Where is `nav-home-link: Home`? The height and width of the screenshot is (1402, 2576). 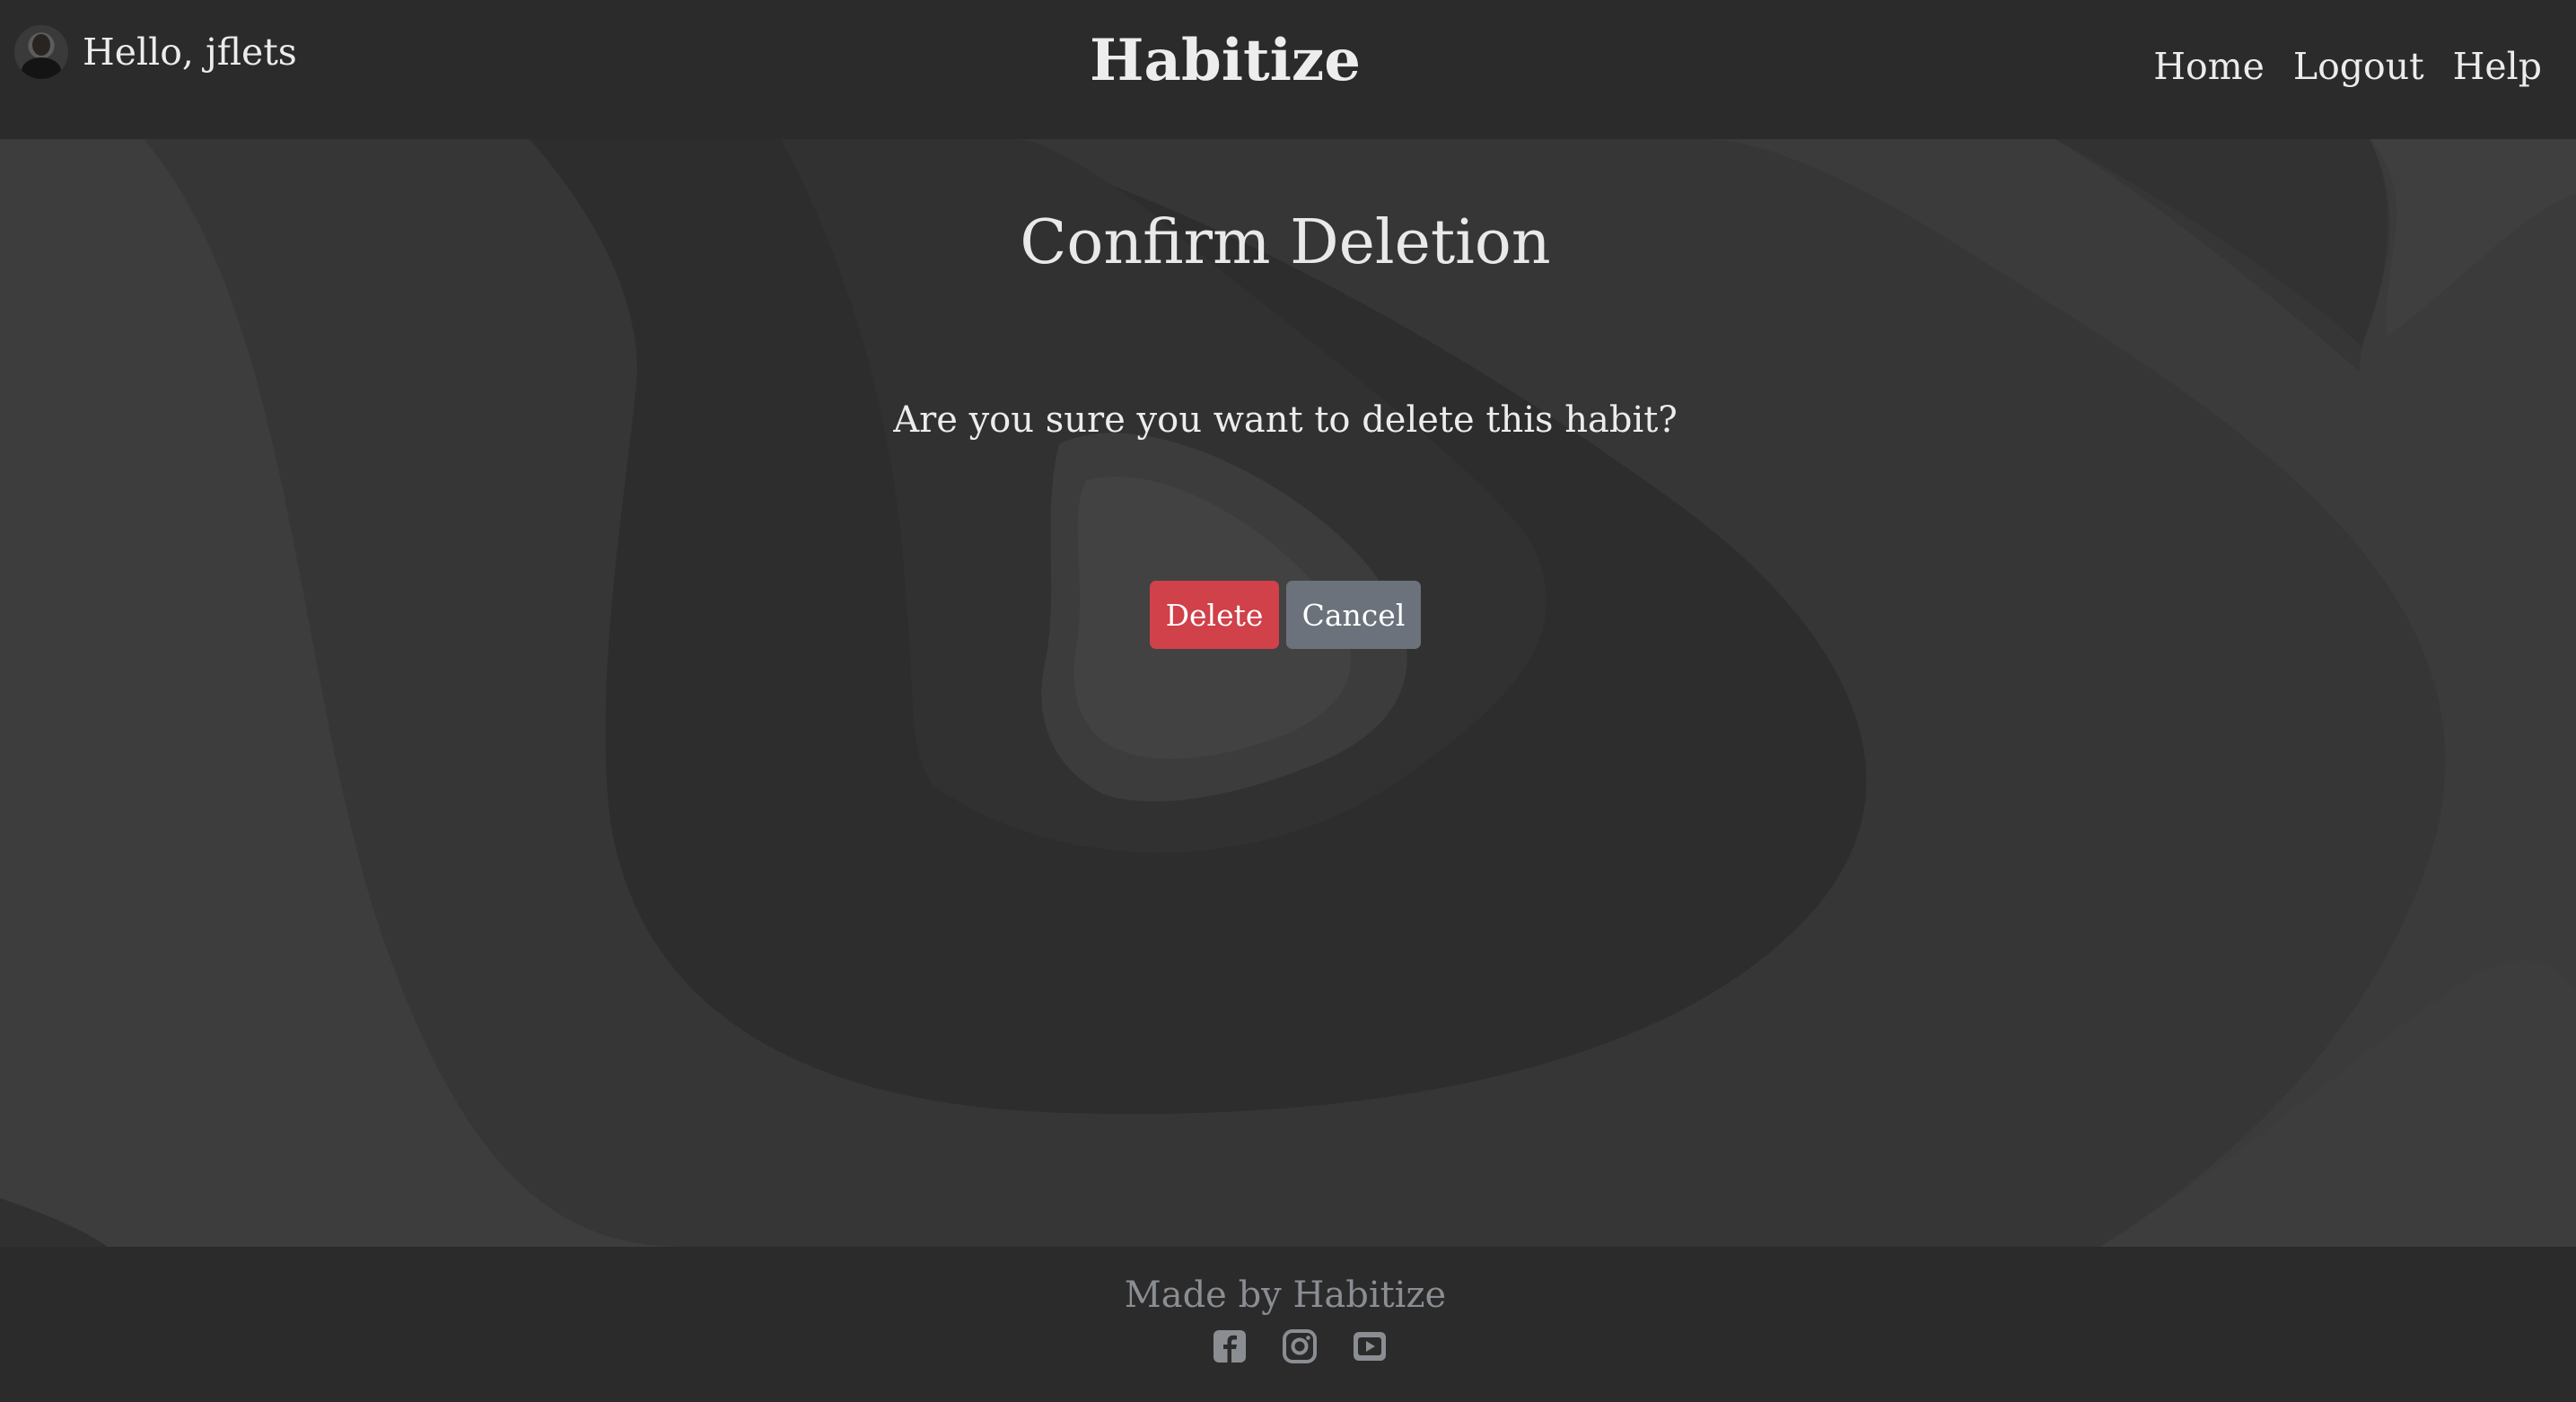 nav-home-link: Home is located at coordinates (2209, 67).